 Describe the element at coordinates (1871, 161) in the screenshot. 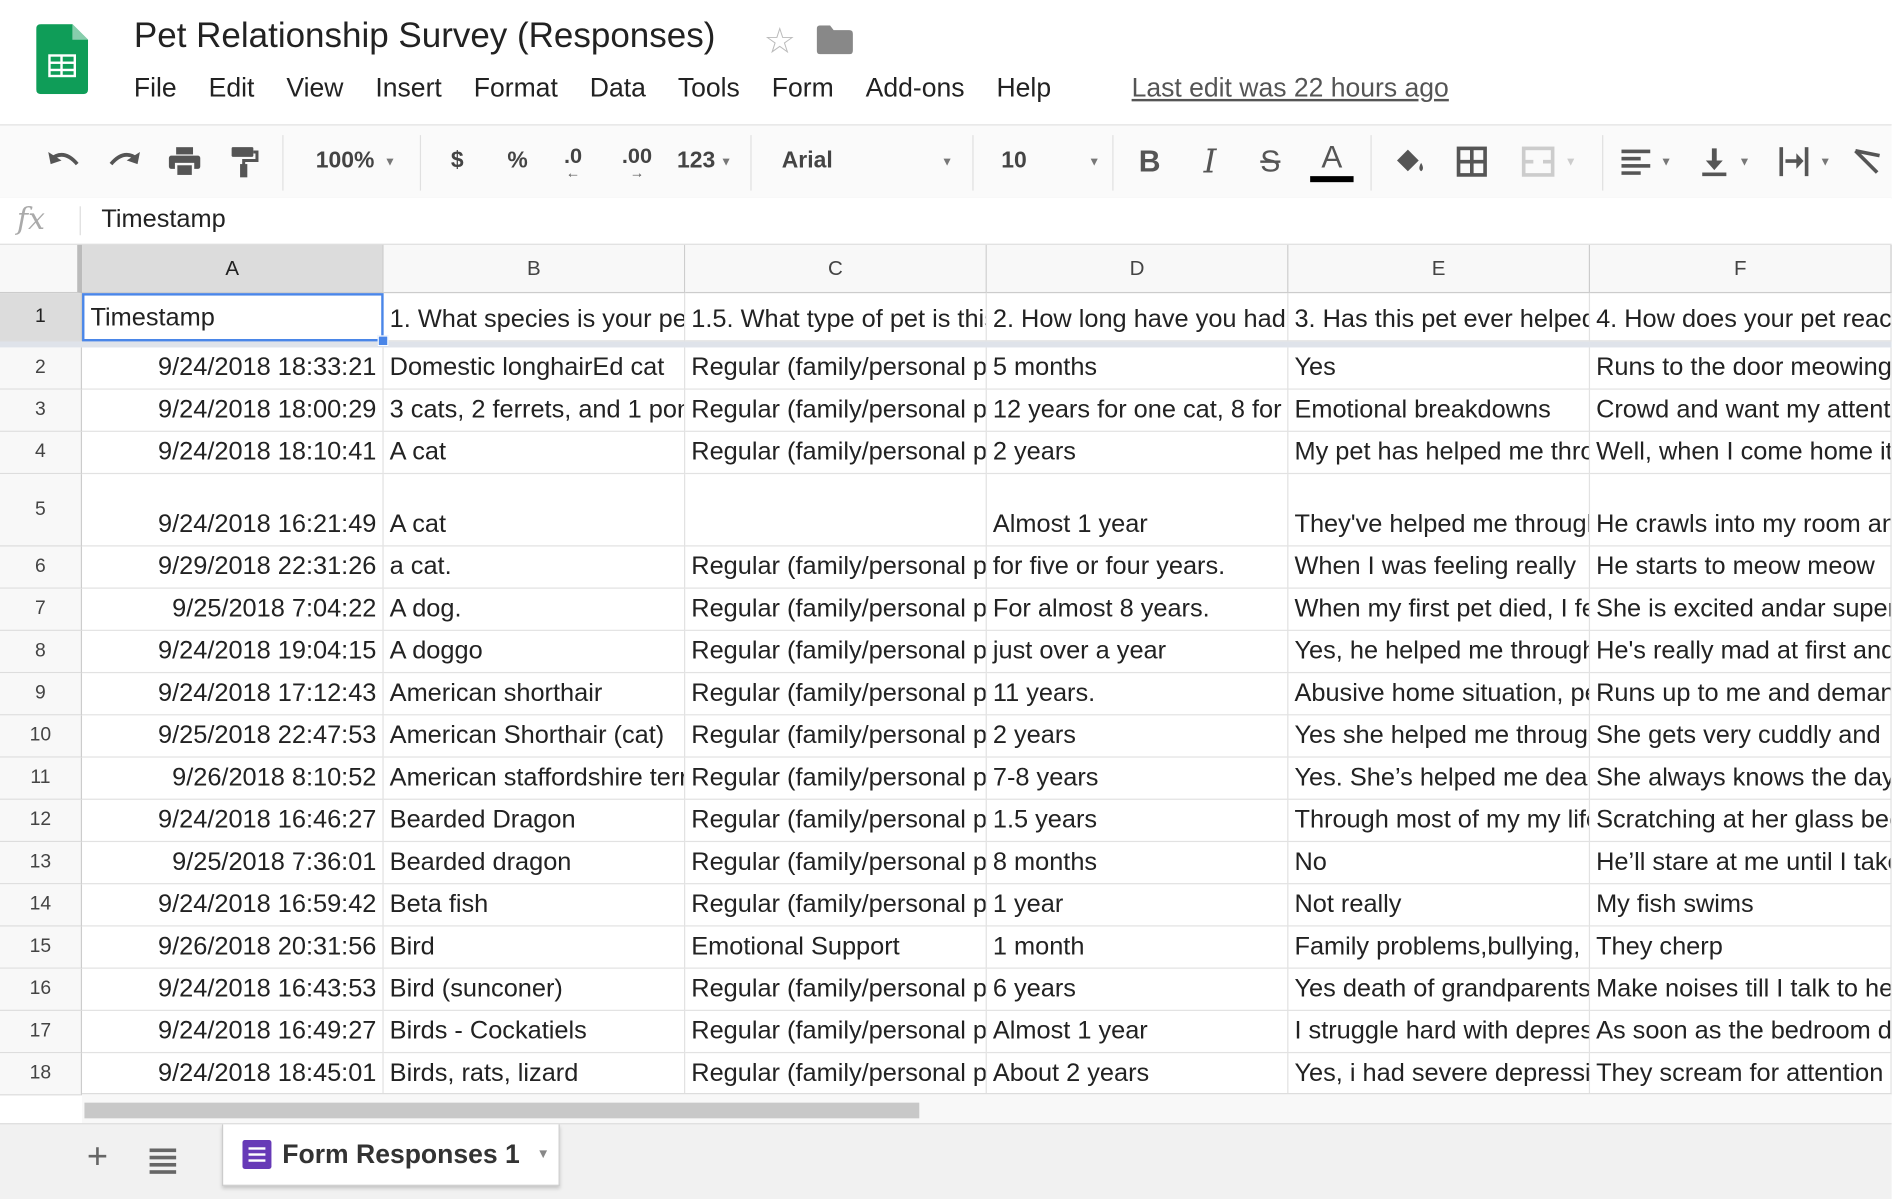

I see `text-rotation-icon` at that location.